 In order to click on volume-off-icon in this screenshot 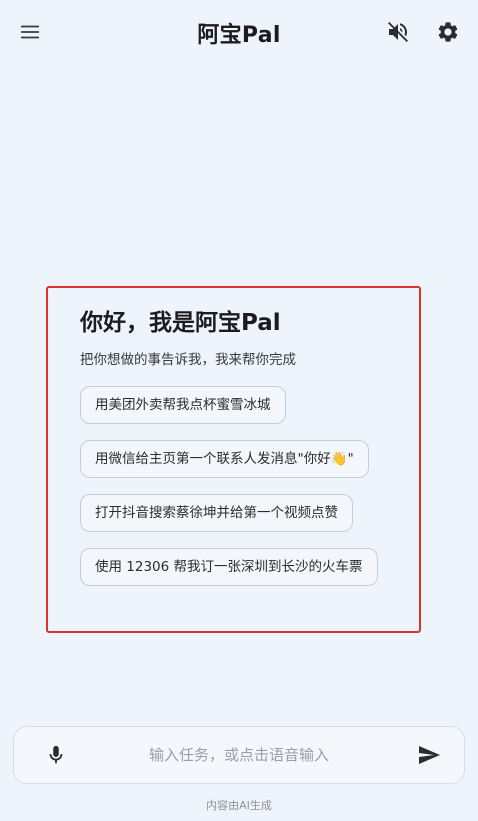, I will do `click(398, 32)`.